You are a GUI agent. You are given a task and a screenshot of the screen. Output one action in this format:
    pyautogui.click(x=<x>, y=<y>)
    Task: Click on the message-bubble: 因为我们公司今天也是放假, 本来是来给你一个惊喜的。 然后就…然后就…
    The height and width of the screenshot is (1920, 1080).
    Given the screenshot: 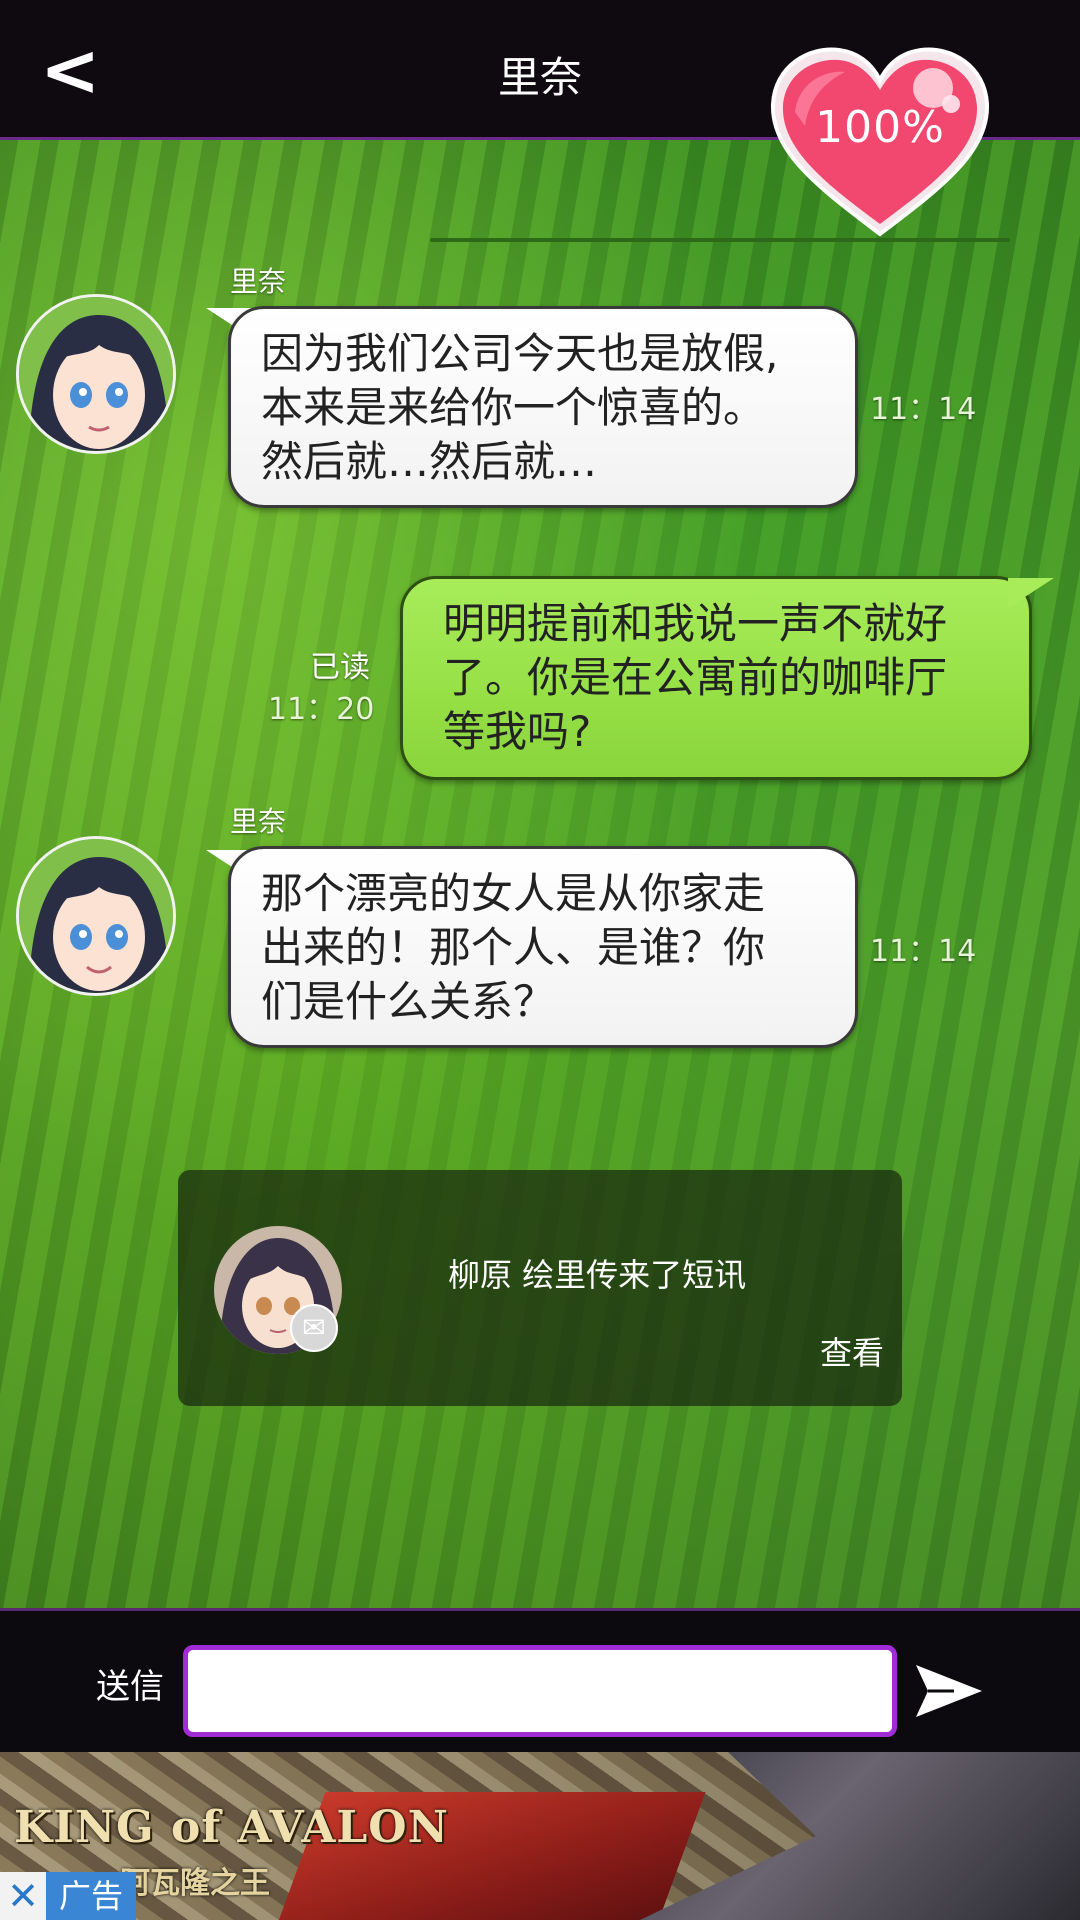 What is the action you would take?
    pyautogui.click(x=543, y=407)
    